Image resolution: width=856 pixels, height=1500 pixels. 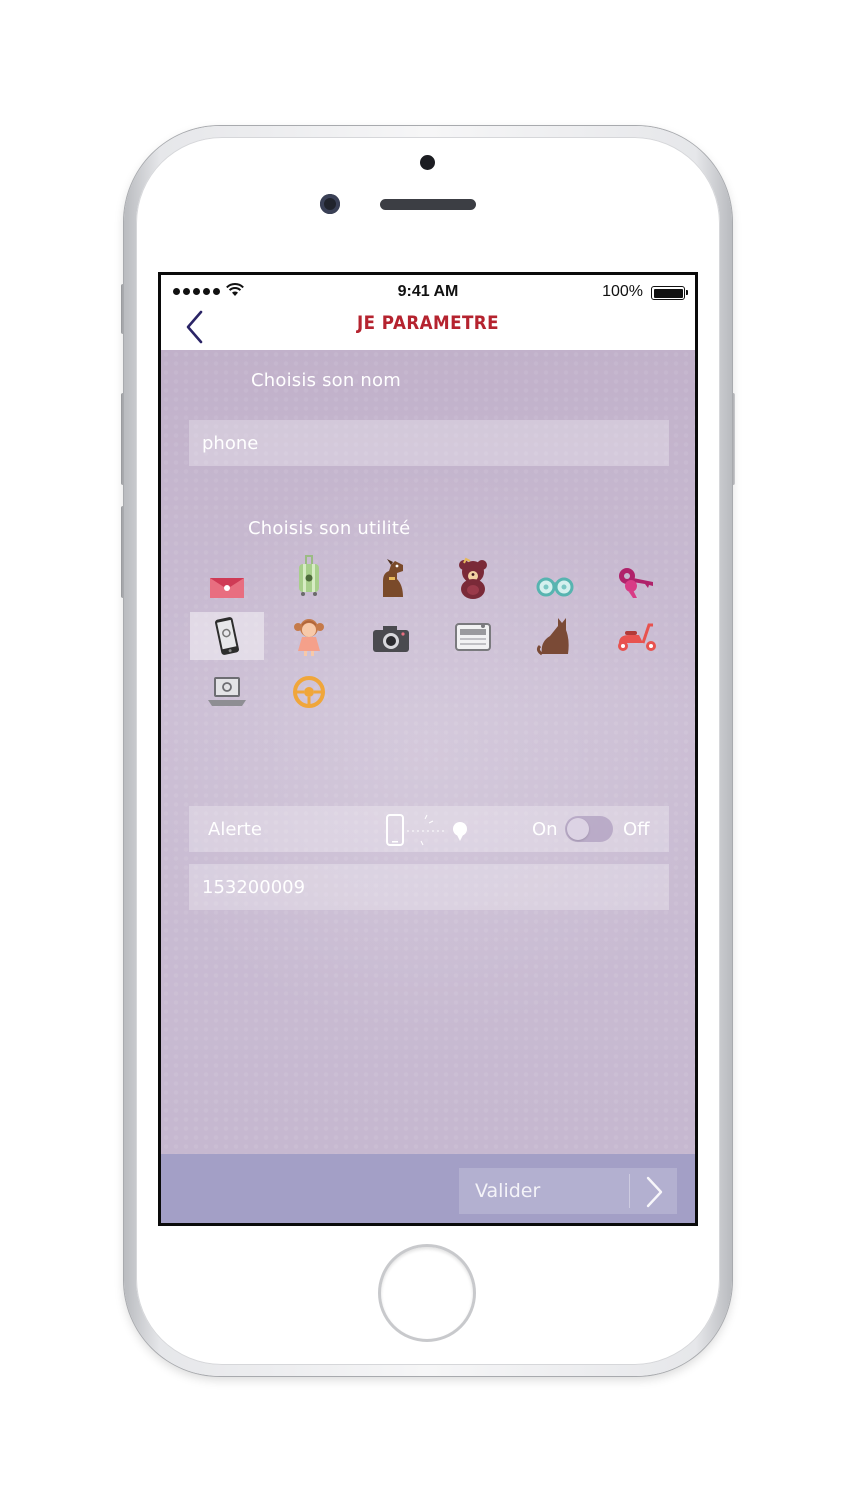 I want to click on radio-icon, so click(x=473, y=637).